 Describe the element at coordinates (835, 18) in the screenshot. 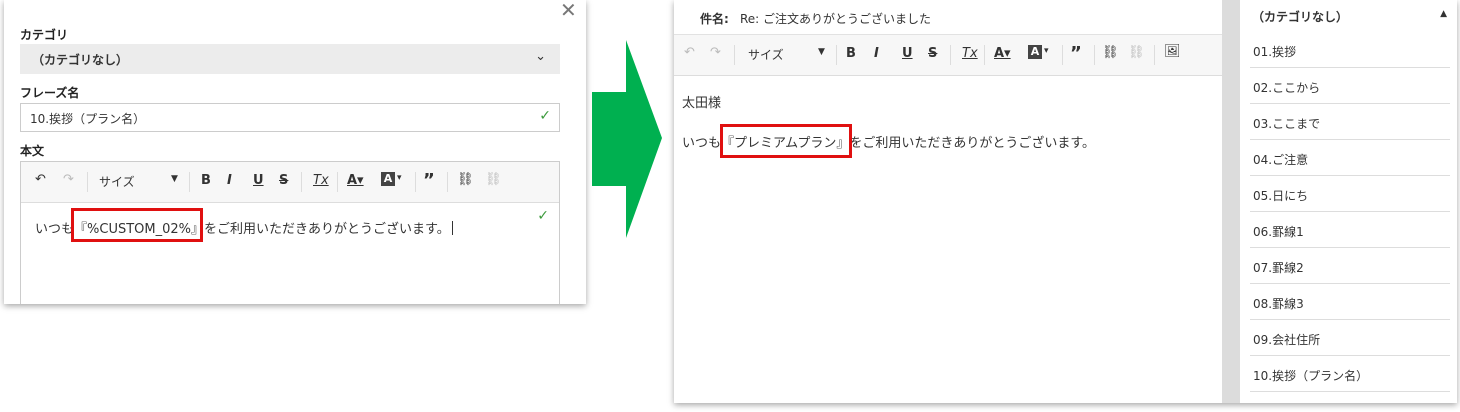

I see `subject-value: Re: ご注文ありがとうございました` at that location.